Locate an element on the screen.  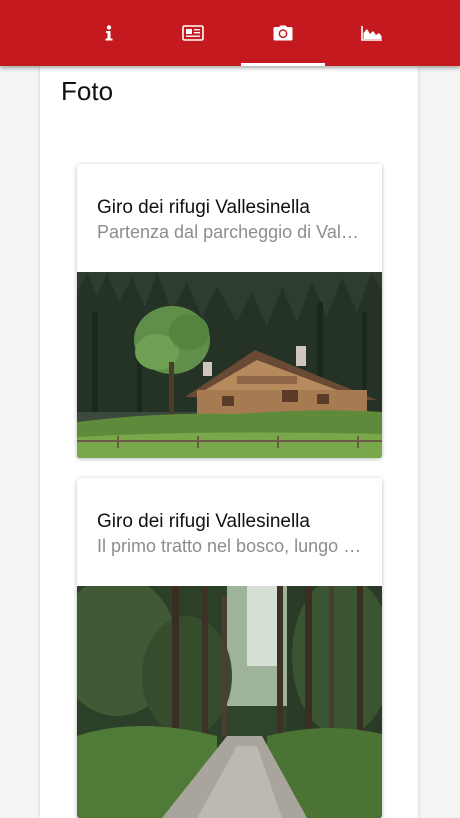
tab-news is located at coordinates (193, 33).